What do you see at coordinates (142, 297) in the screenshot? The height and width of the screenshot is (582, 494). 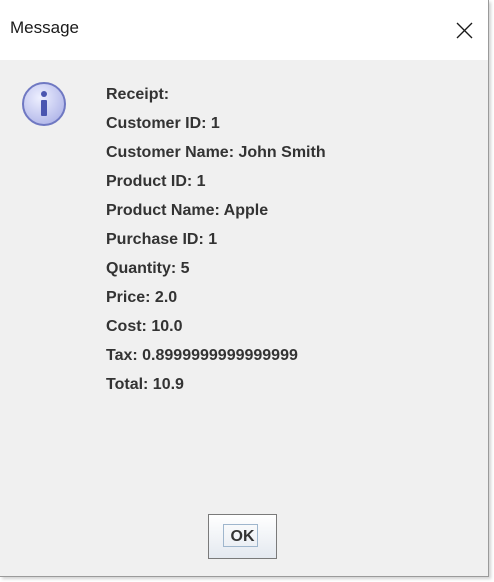 I see `message-line: Price: 2.0` at bounding box center [142, 297].